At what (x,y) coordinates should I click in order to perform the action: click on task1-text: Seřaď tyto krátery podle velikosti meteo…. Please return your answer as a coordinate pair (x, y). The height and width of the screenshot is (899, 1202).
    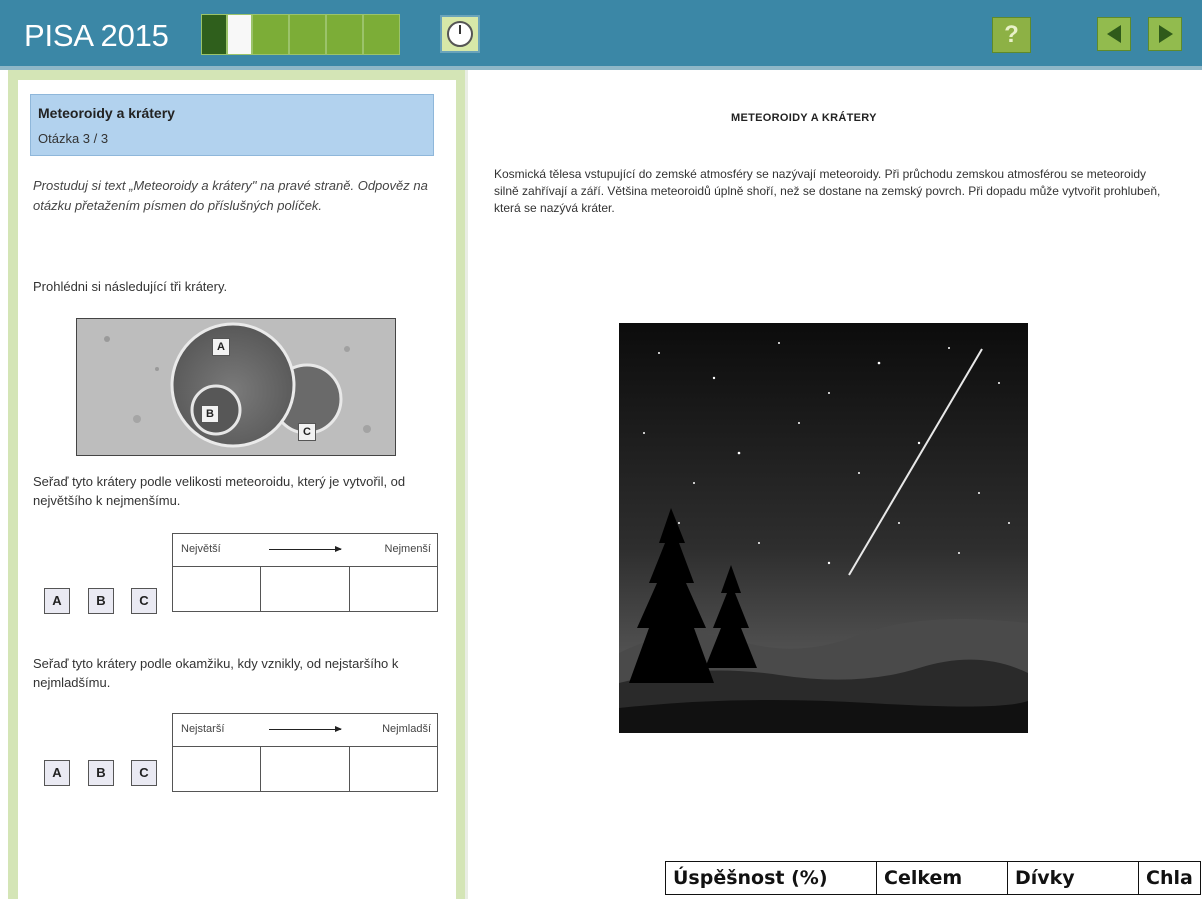
    Looking at the image, I should click on (219, 491).